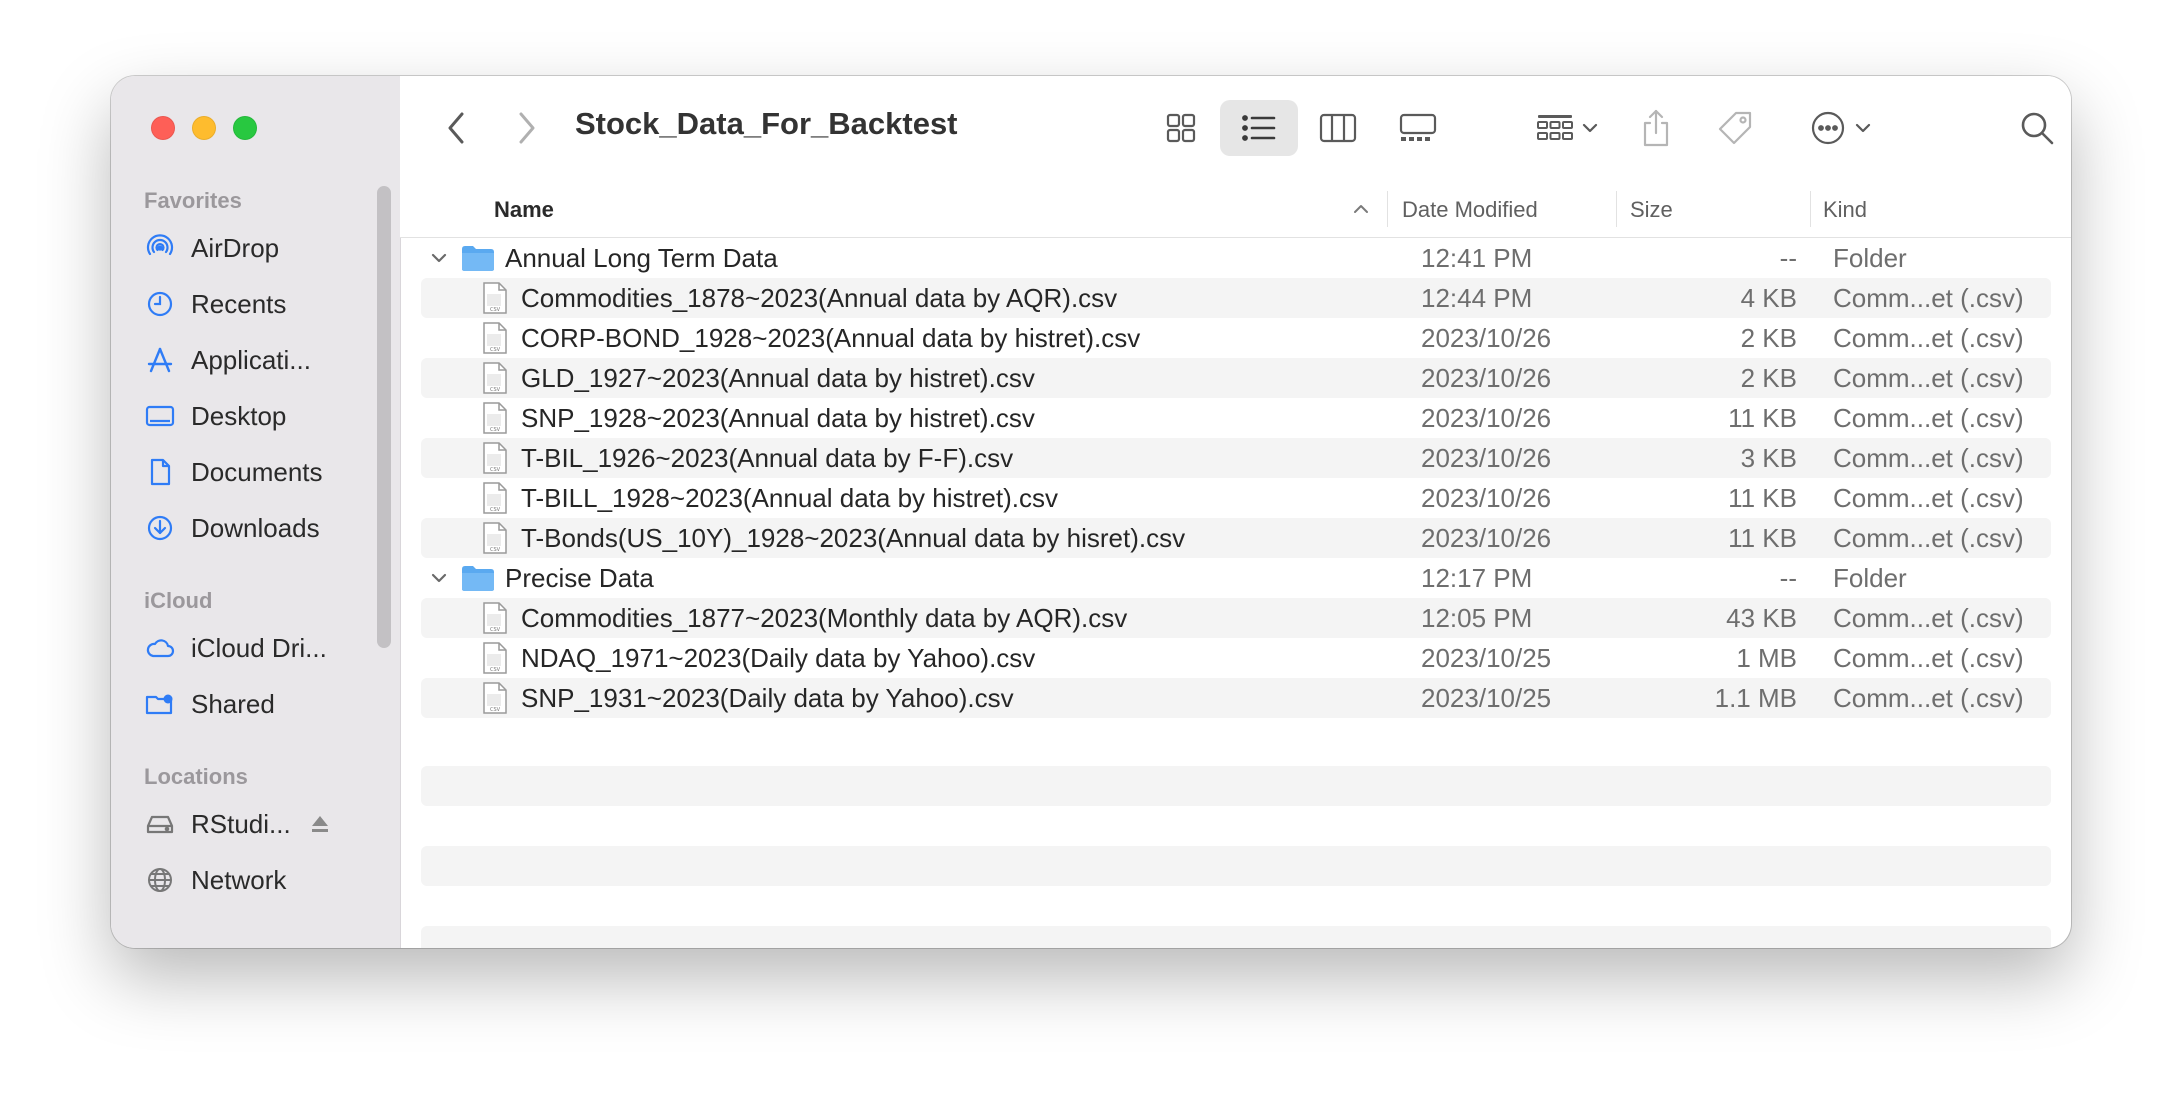 The image size is (2182, 1096). What do you see at coordinates (1735, 128) in the screenshot?
I see `tag-button` at bounding box center [1735, 128].